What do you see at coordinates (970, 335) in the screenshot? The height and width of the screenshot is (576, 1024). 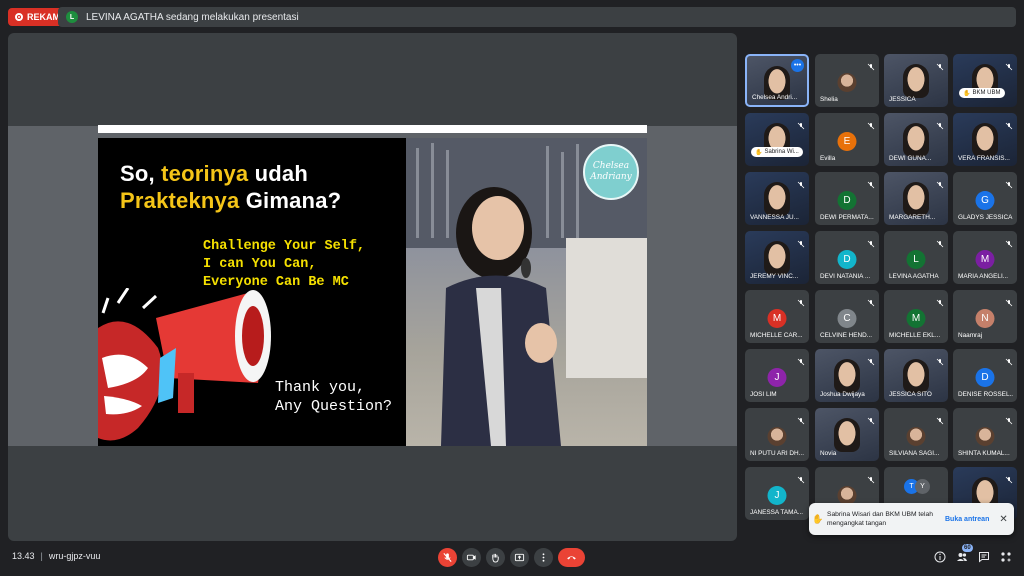 I see `participant-name: Naamraj` at bounding box center [970, 335].